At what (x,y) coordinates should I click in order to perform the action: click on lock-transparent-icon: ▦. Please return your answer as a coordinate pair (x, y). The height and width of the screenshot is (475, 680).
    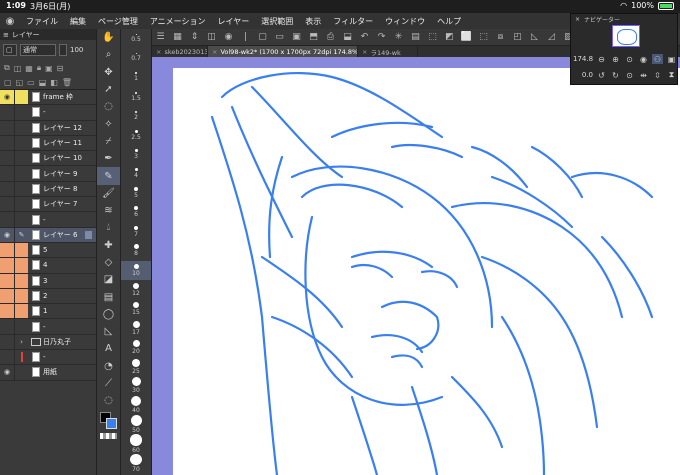
    Looking at the image, I should click on (29, 68).